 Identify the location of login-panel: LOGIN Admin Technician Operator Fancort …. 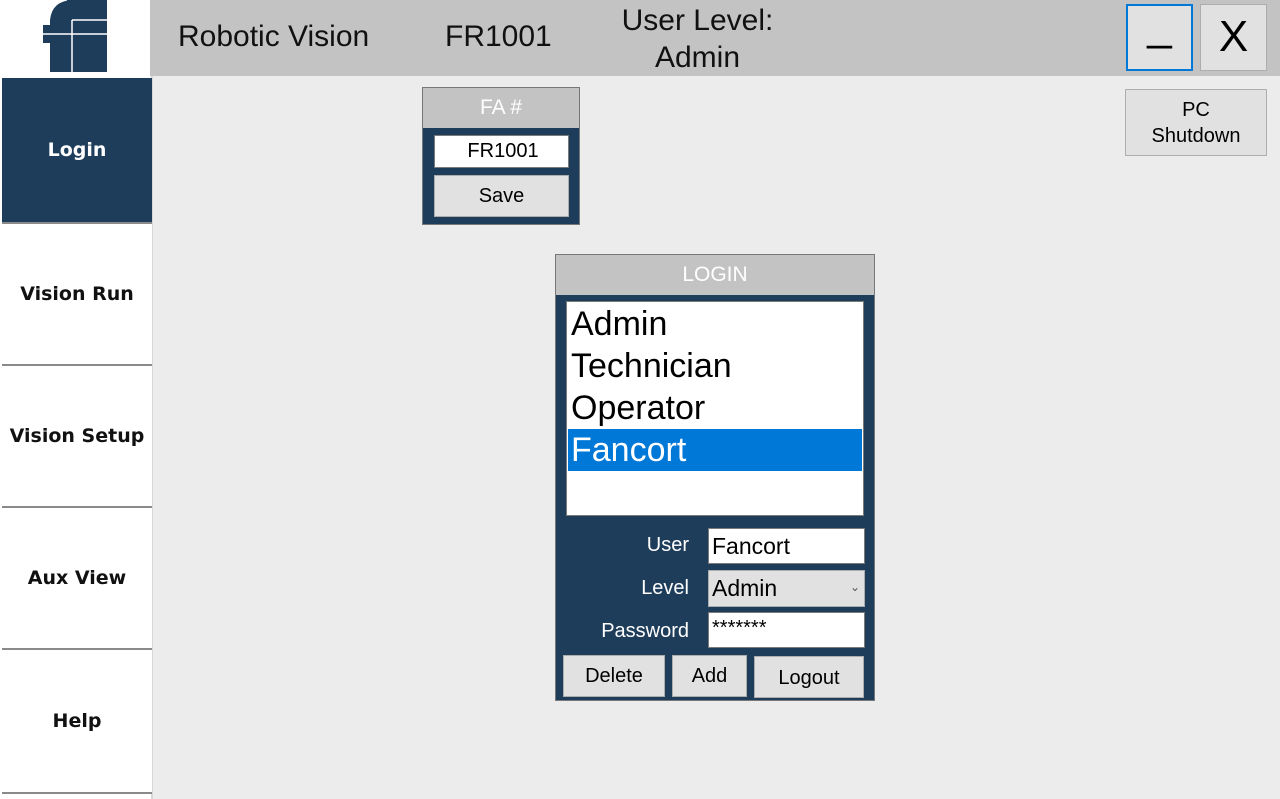
(715, 477).